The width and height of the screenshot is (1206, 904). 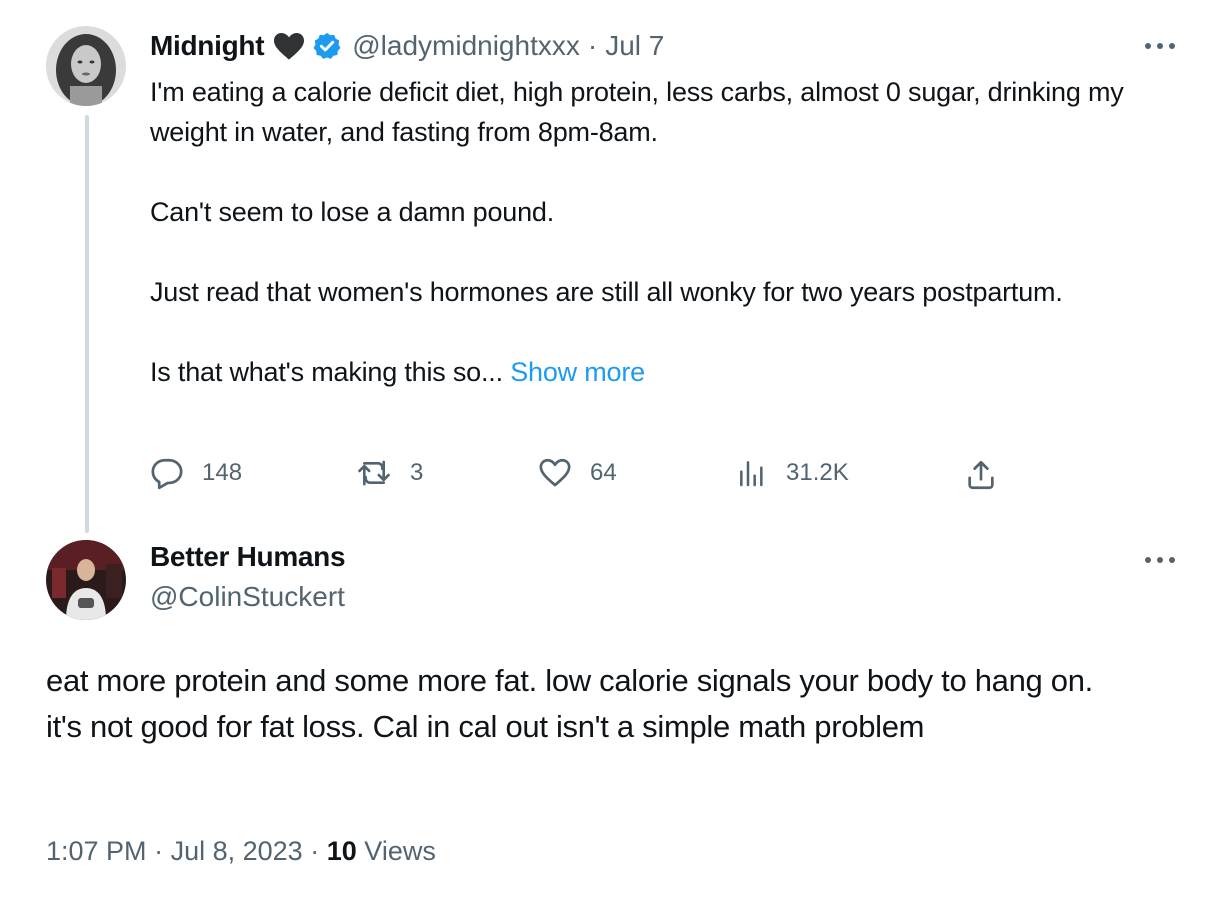 I want to click on tweet-paragraph: Can't seem to lose a damn pound., so click(x=352, y=212).